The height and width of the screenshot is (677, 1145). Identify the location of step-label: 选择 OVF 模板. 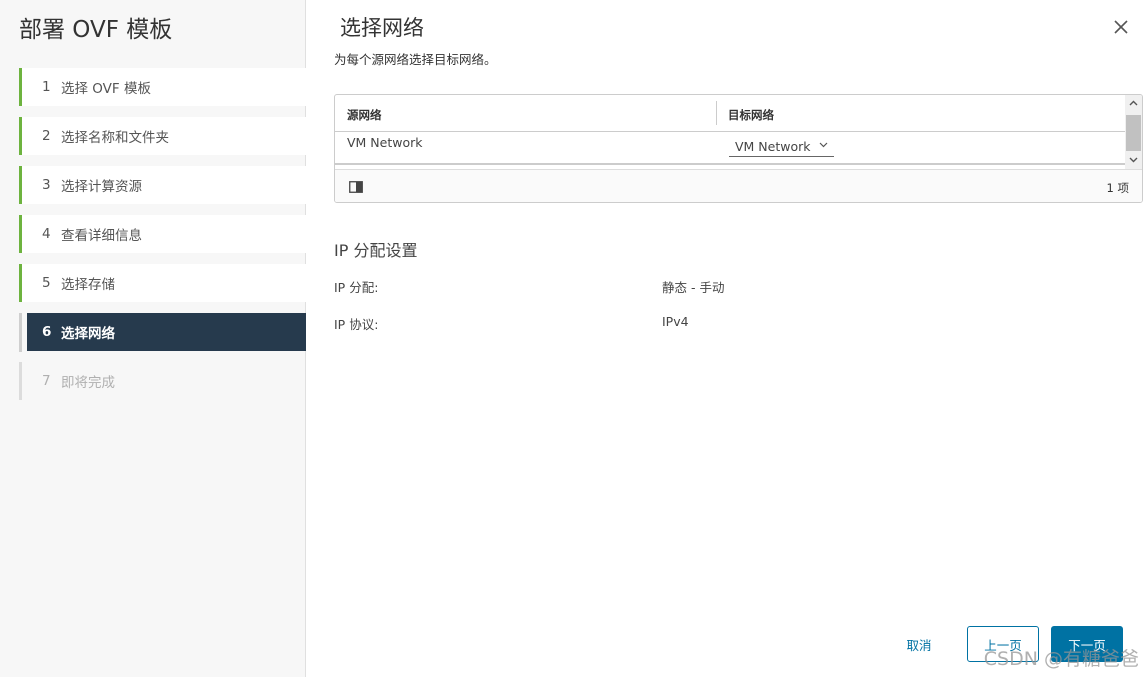
(106, 89).